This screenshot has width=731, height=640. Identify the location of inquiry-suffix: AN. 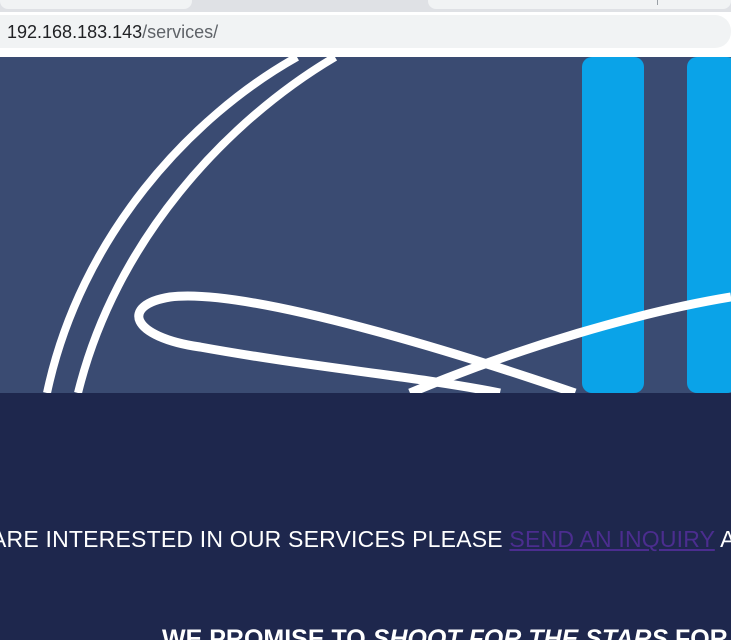
(725, 539).